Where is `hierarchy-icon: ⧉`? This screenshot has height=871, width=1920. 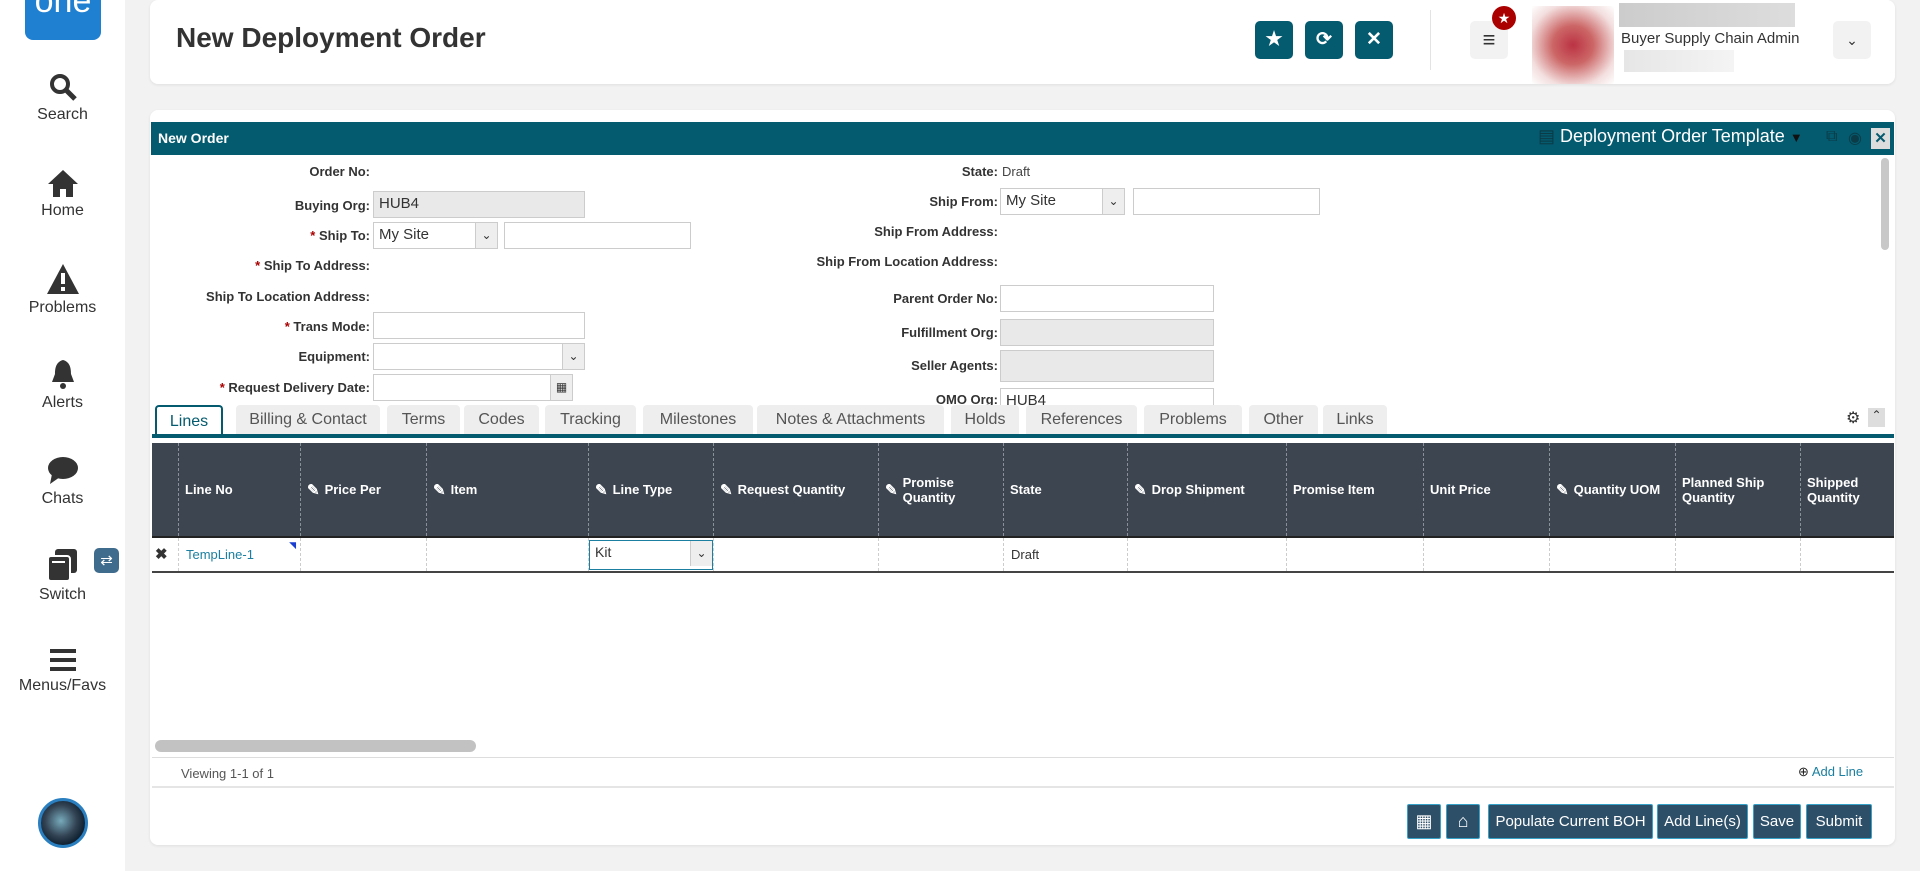 hierarchy-icon: ⧉ is located at coordinates (1831, 137).